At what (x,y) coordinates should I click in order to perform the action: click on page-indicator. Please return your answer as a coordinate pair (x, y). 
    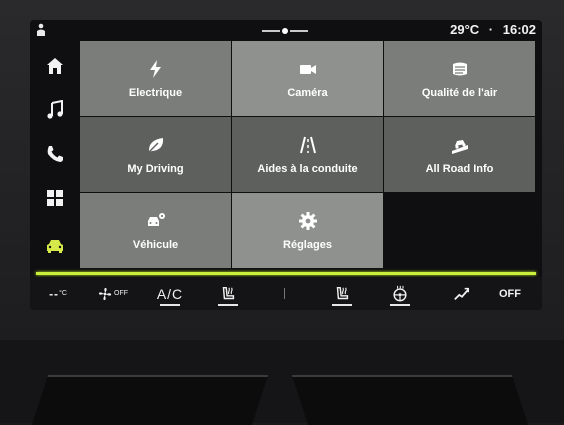
    Looking at the image, I should click on (285, 31).